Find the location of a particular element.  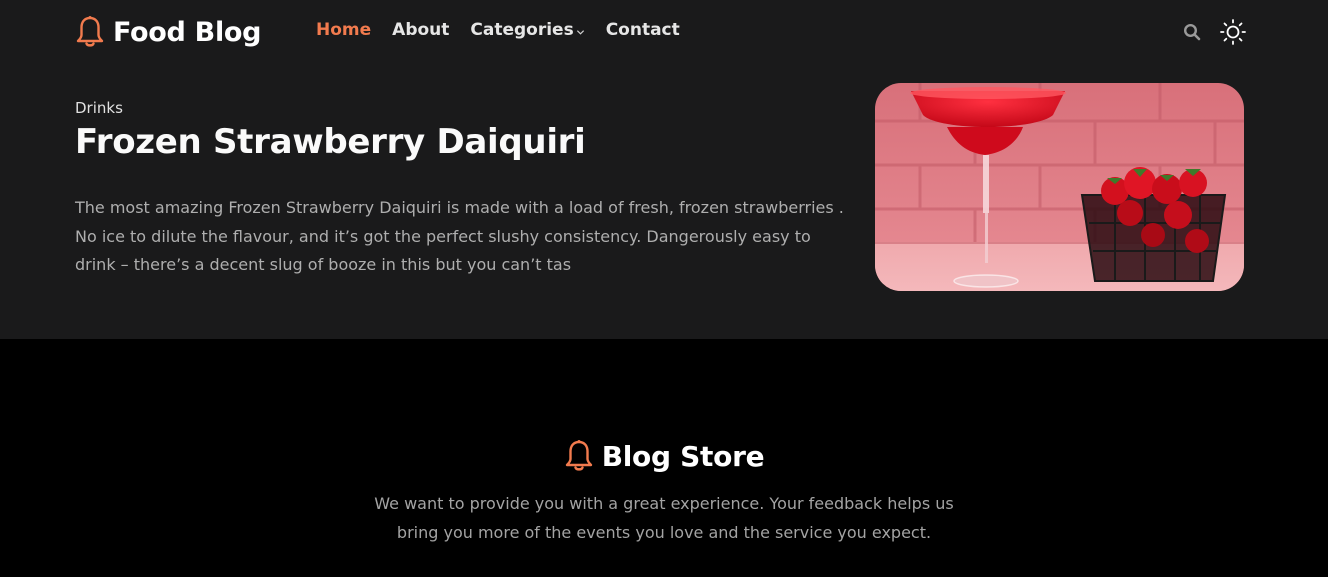

theme-toggle-button is located at coordinates (1233, 32).